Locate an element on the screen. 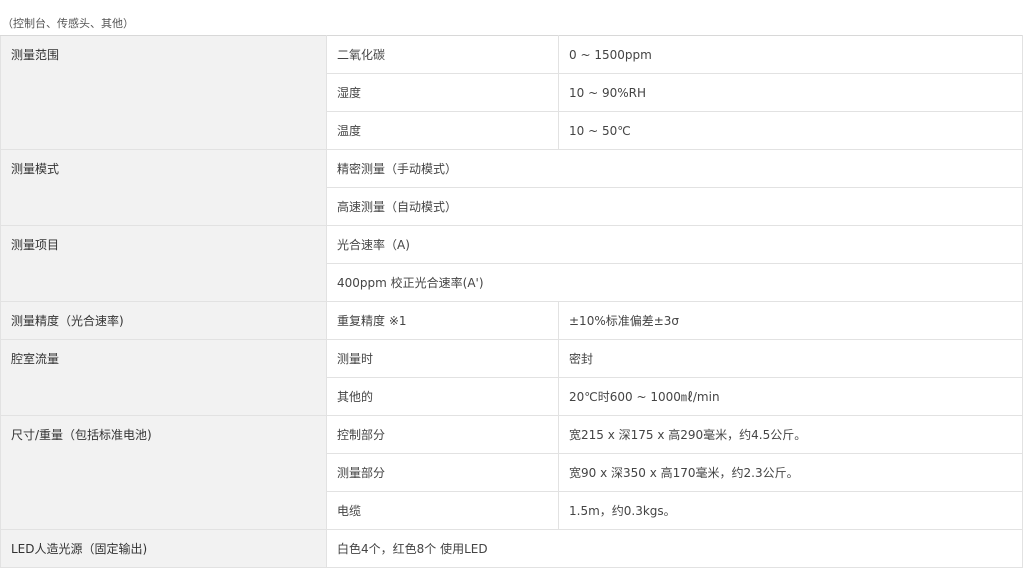  spec-value: 10 ~ 90%RH is located at coordinates (790, 92).